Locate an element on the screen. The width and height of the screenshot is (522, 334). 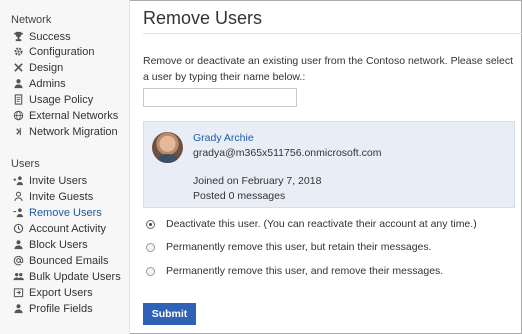
page-title: Remove Users is located at coordinates (203, 18).